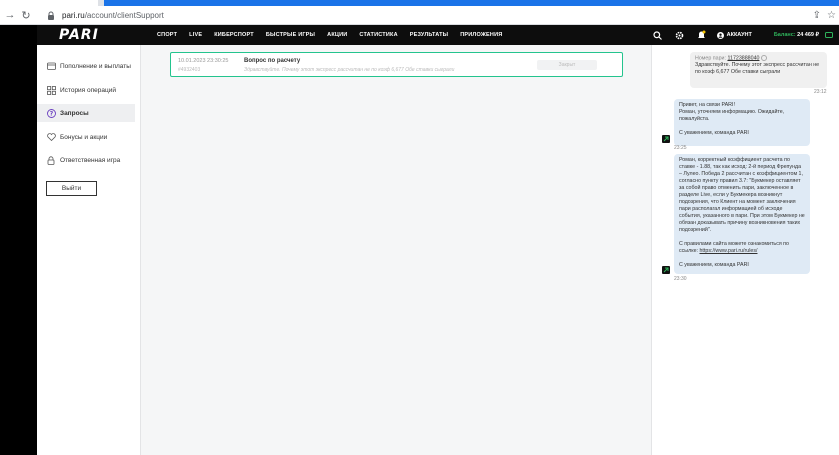 The height and width of the screenshot is (455, 839). Describe the element at coordinates (51, 137) in the screenshot. I see `heart-icon` at that location.